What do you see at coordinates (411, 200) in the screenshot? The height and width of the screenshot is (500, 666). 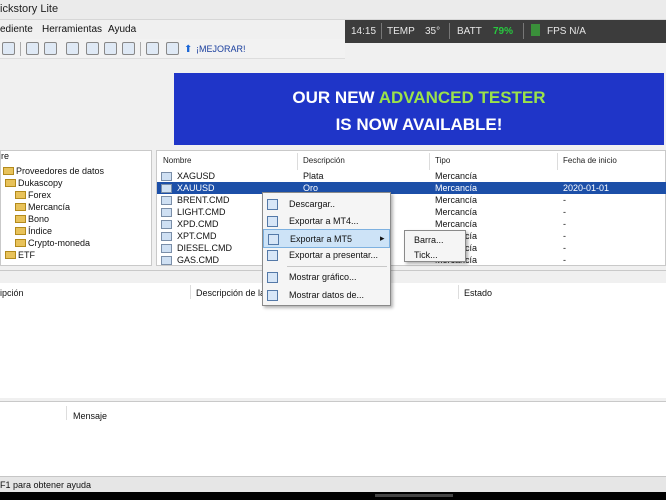 I see `table-row: BRENT.CMD Mercancía -` at bounding box center [411, 200].